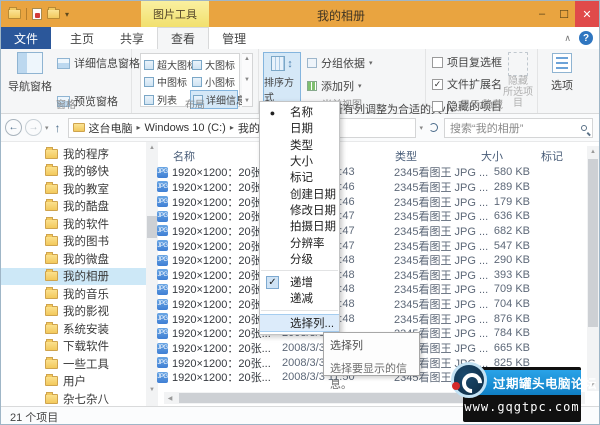 The image size is (600, 425). I want to click on search-icon, so click(584, 127).